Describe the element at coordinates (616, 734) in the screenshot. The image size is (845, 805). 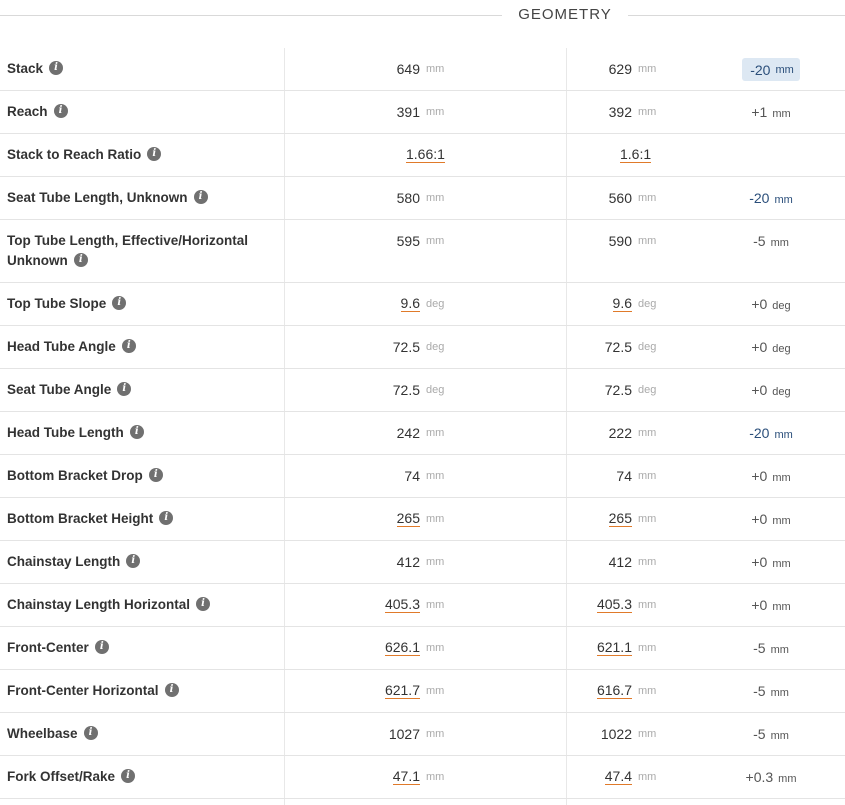
I see `value-number: 1022` at that location.